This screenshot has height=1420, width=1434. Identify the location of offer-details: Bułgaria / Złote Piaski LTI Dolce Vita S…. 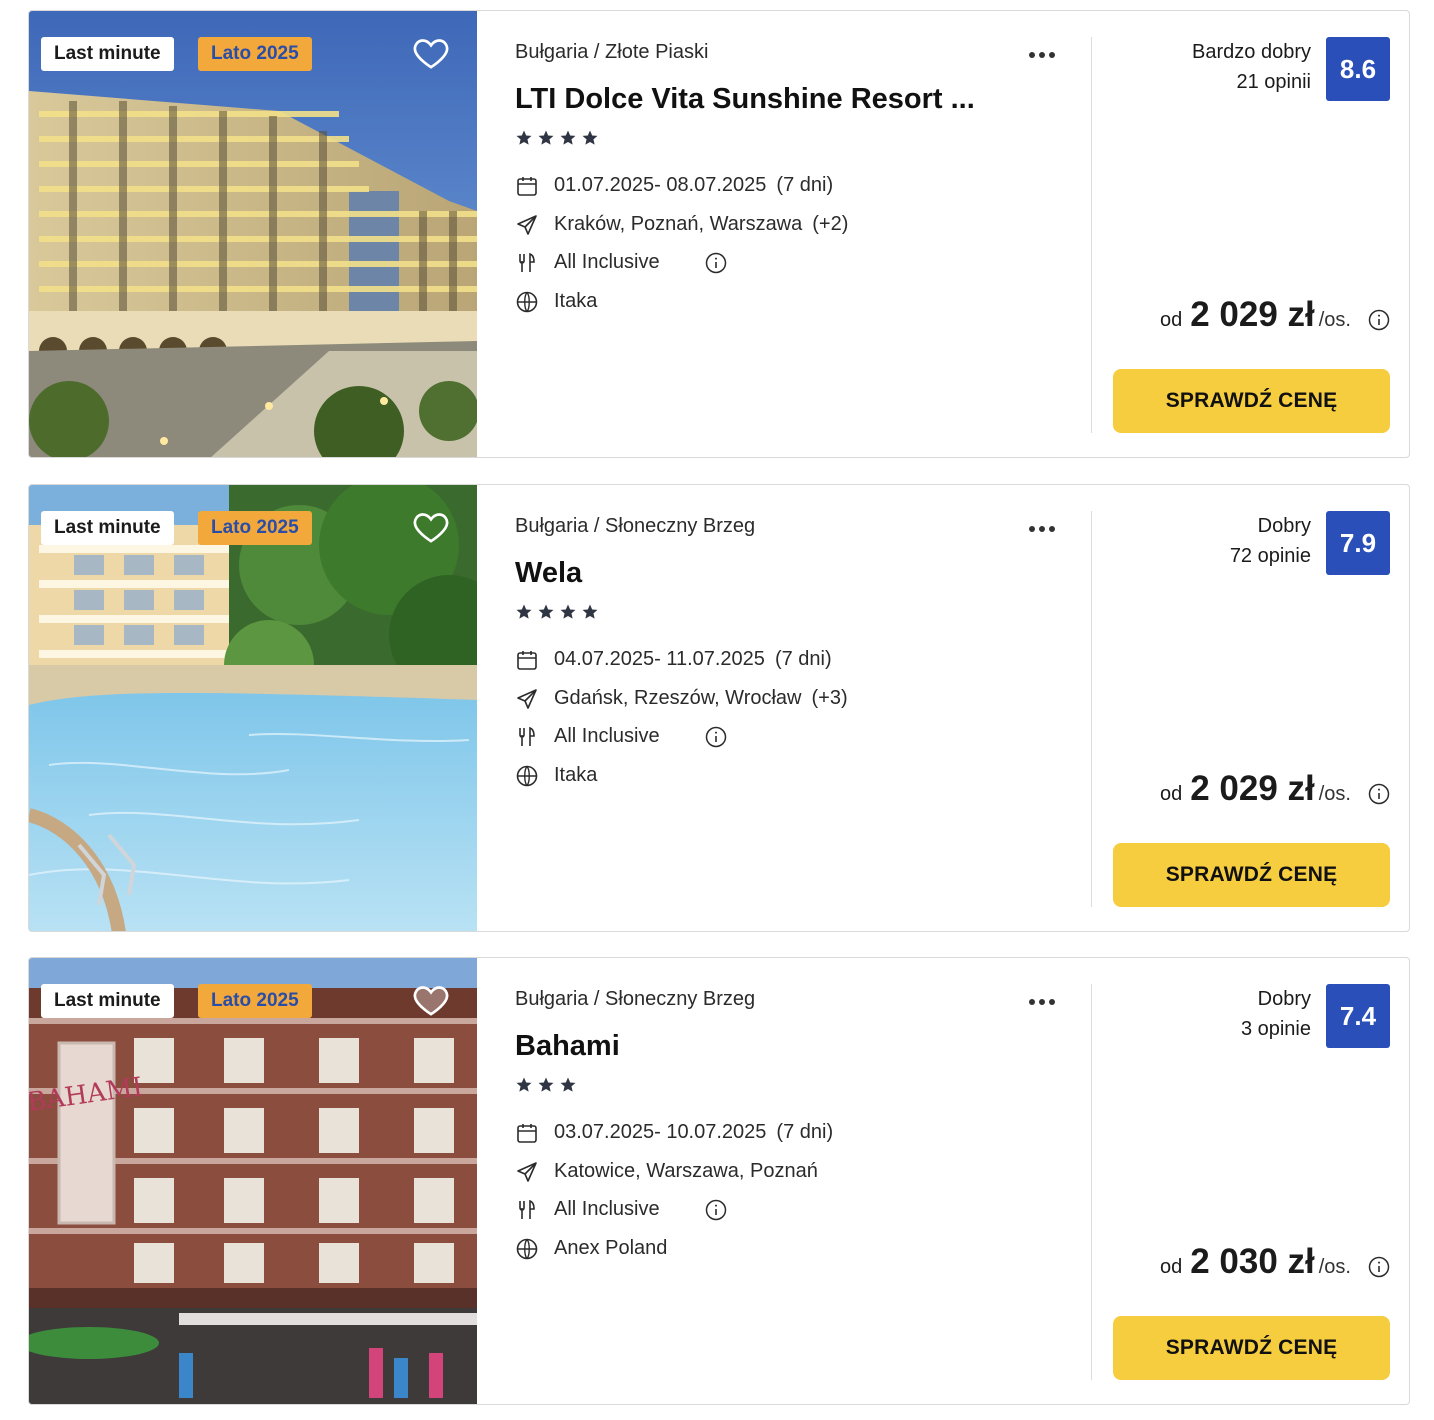
(795, 234).